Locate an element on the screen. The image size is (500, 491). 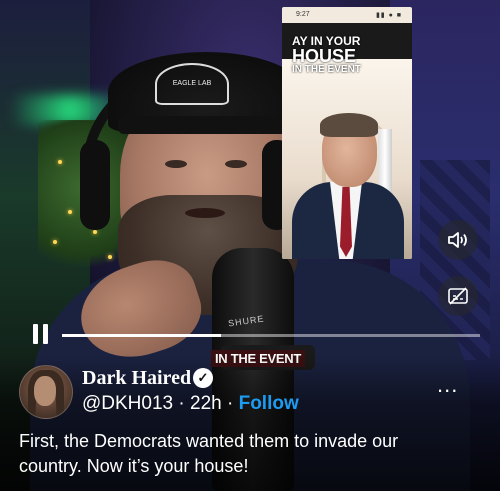
captions-button is located at coordinates (458, 296).